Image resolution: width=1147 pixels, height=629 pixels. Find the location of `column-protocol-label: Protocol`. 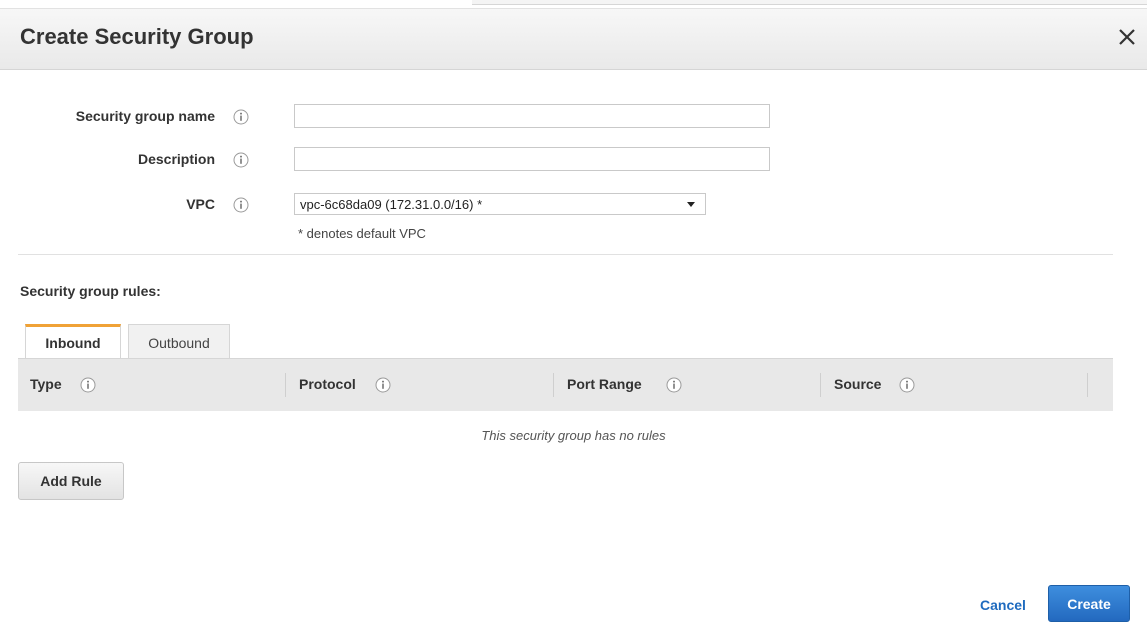

column-protocol-label: Protocol is located at coordinates (327, 384).